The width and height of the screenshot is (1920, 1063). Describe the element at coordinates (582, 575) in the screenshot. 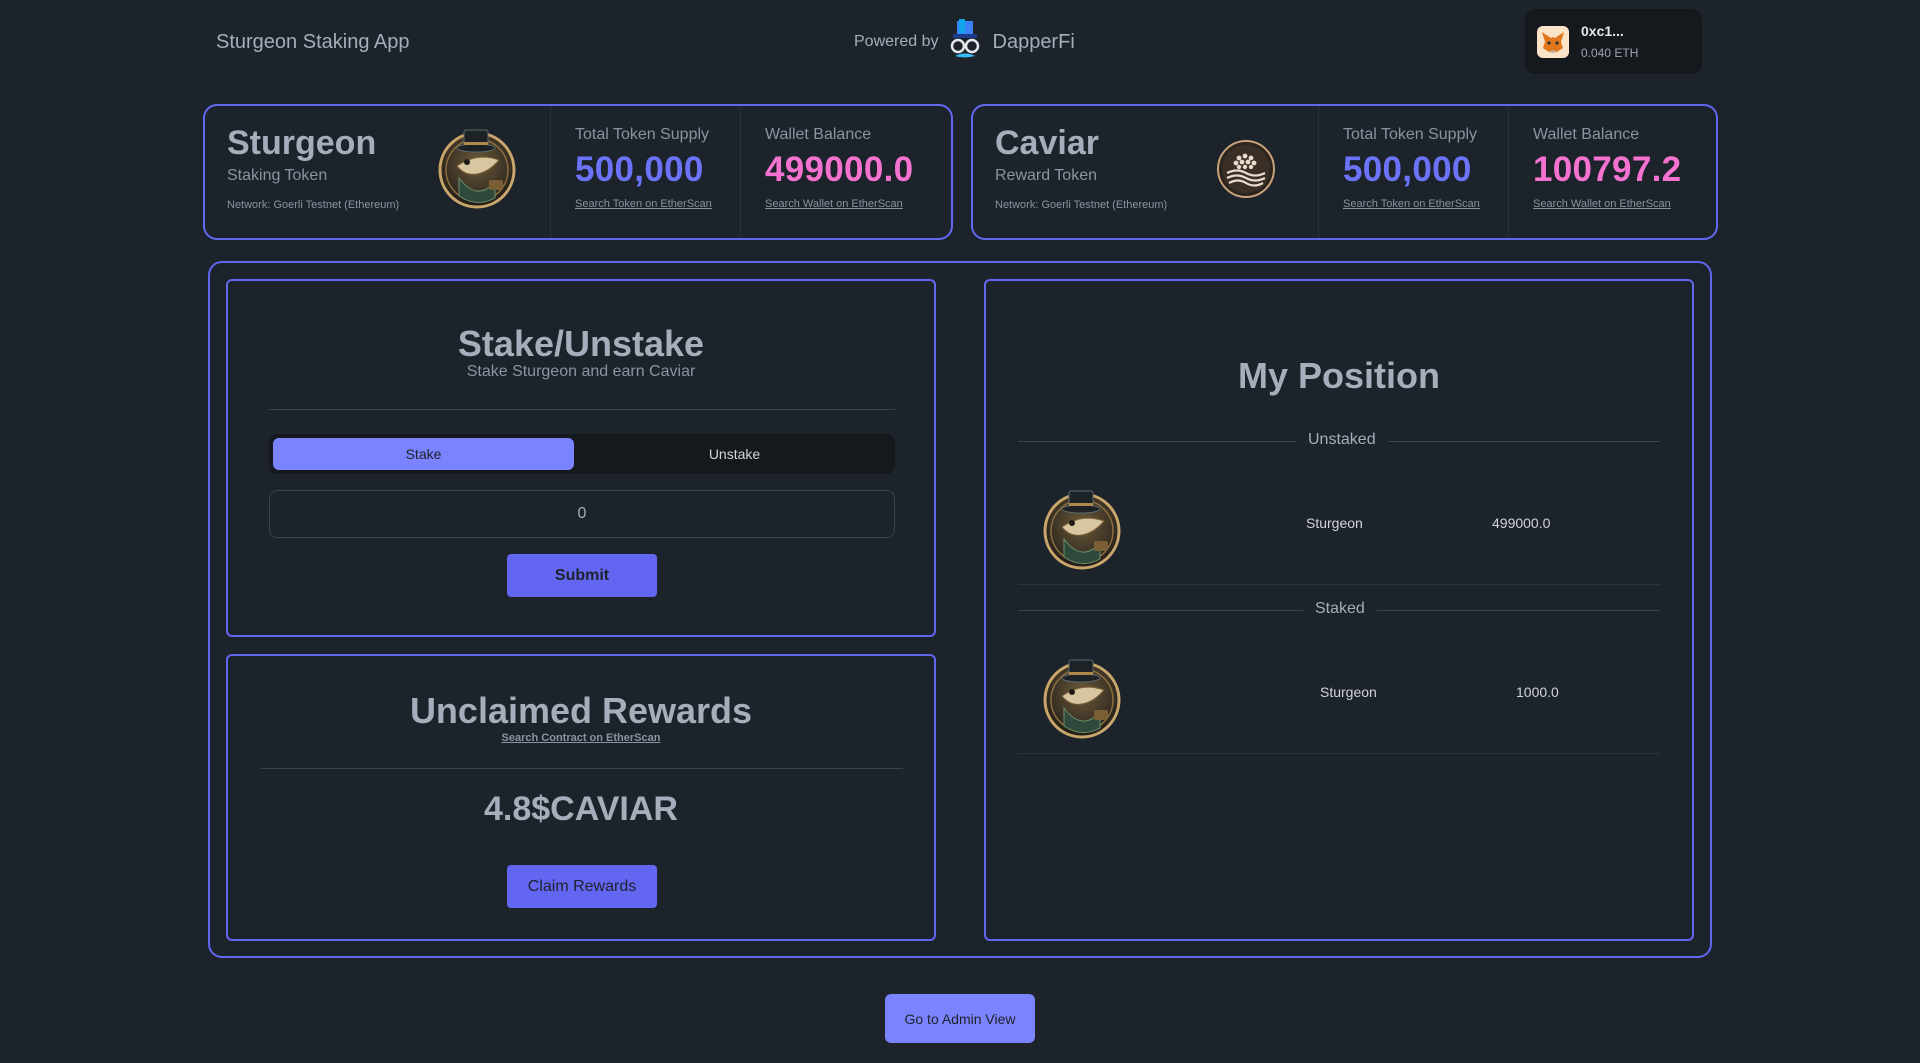

I see `submit-button: Submit` at that location.